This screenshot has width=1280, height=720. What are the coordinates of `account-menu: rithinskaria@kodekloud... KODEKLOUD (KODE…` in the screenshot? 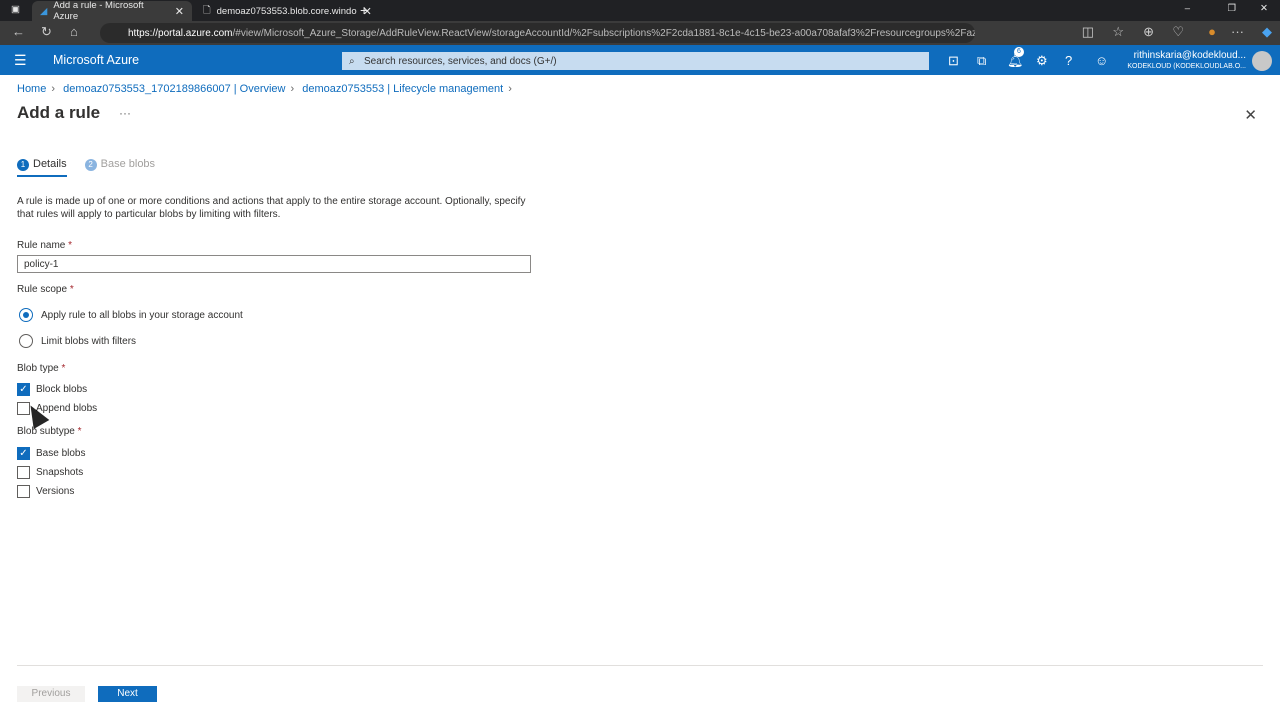 It's located at (1186, 61).